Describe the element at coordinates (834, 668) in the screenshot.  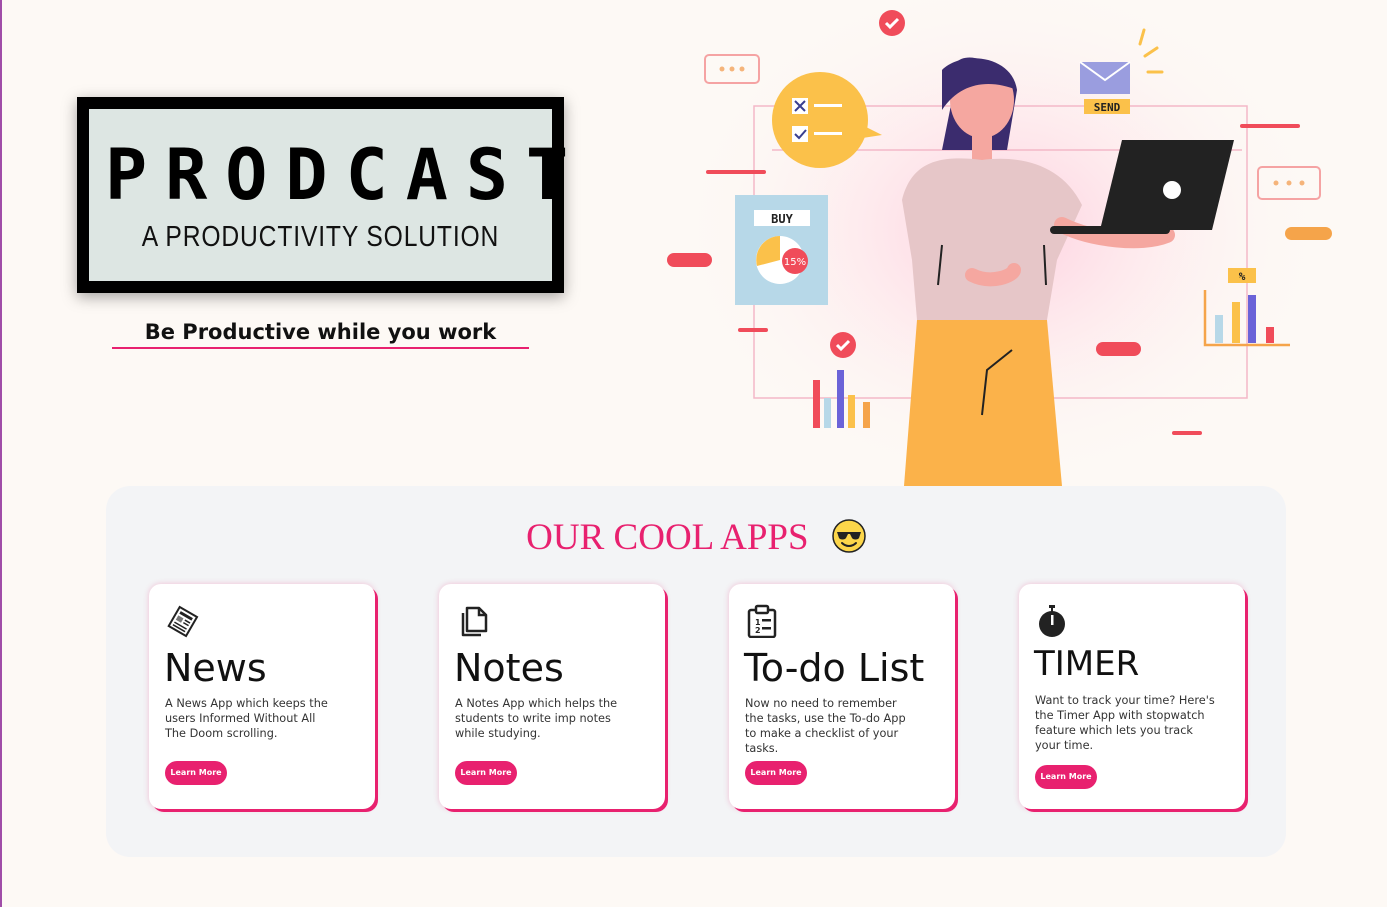
I see `app-card-title: To-do List` at that location.